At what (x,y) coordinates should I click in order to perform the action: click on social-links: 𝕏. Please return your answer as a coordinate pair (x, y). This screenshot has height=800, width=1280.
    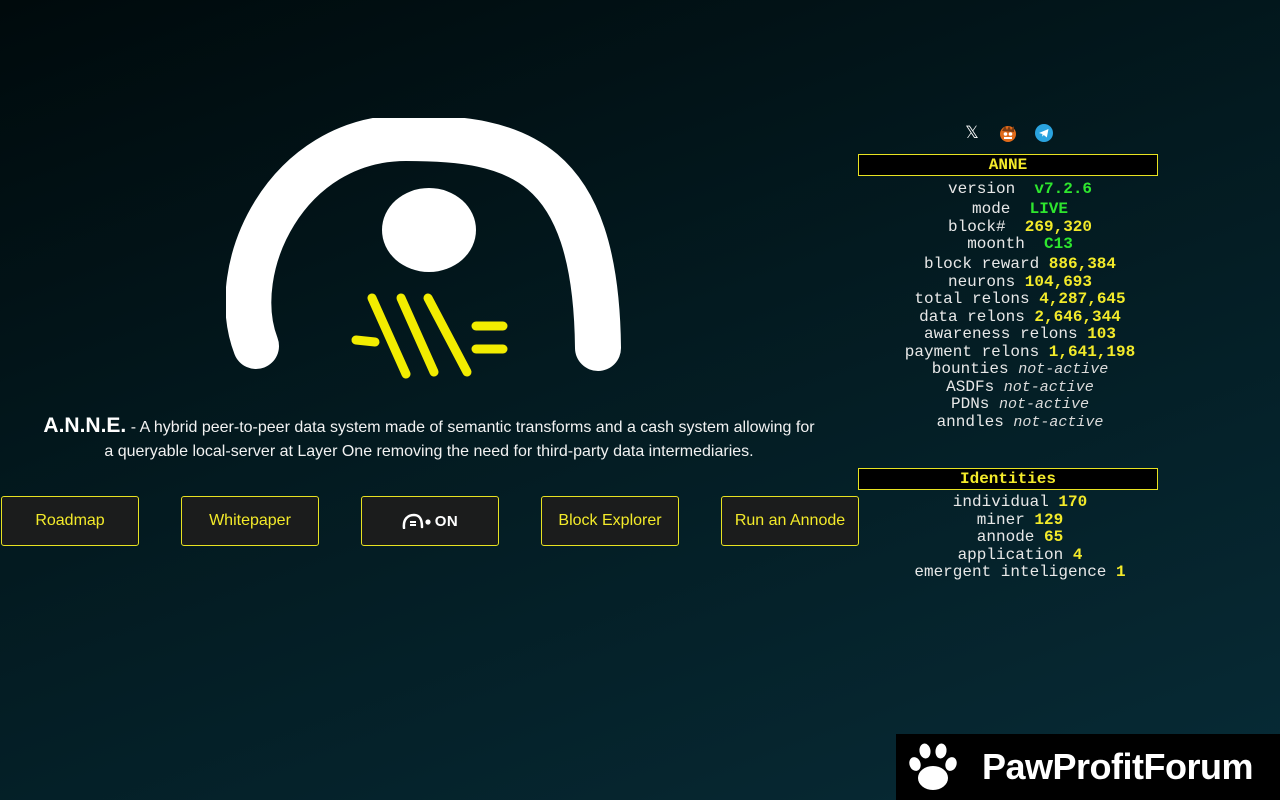
    Looking at the image, I should click on (1008, 134).